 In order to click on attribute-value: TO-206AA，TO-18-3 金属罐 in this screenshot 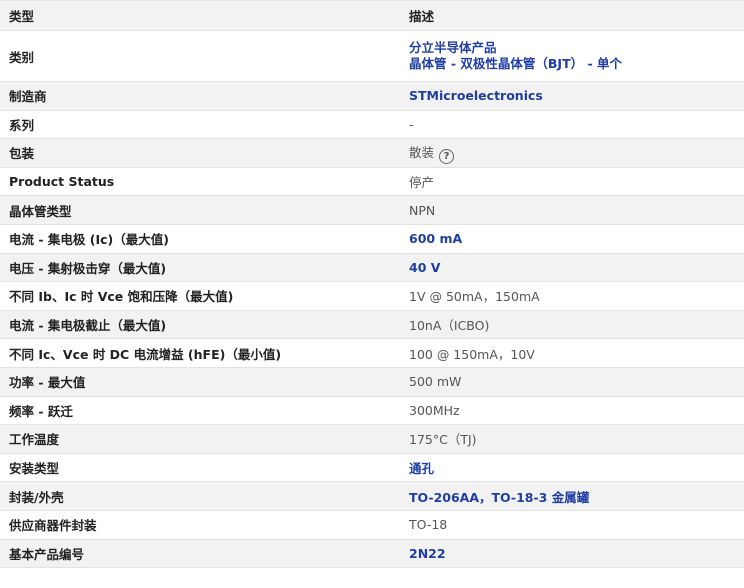, I will do `click(572, 496)`.